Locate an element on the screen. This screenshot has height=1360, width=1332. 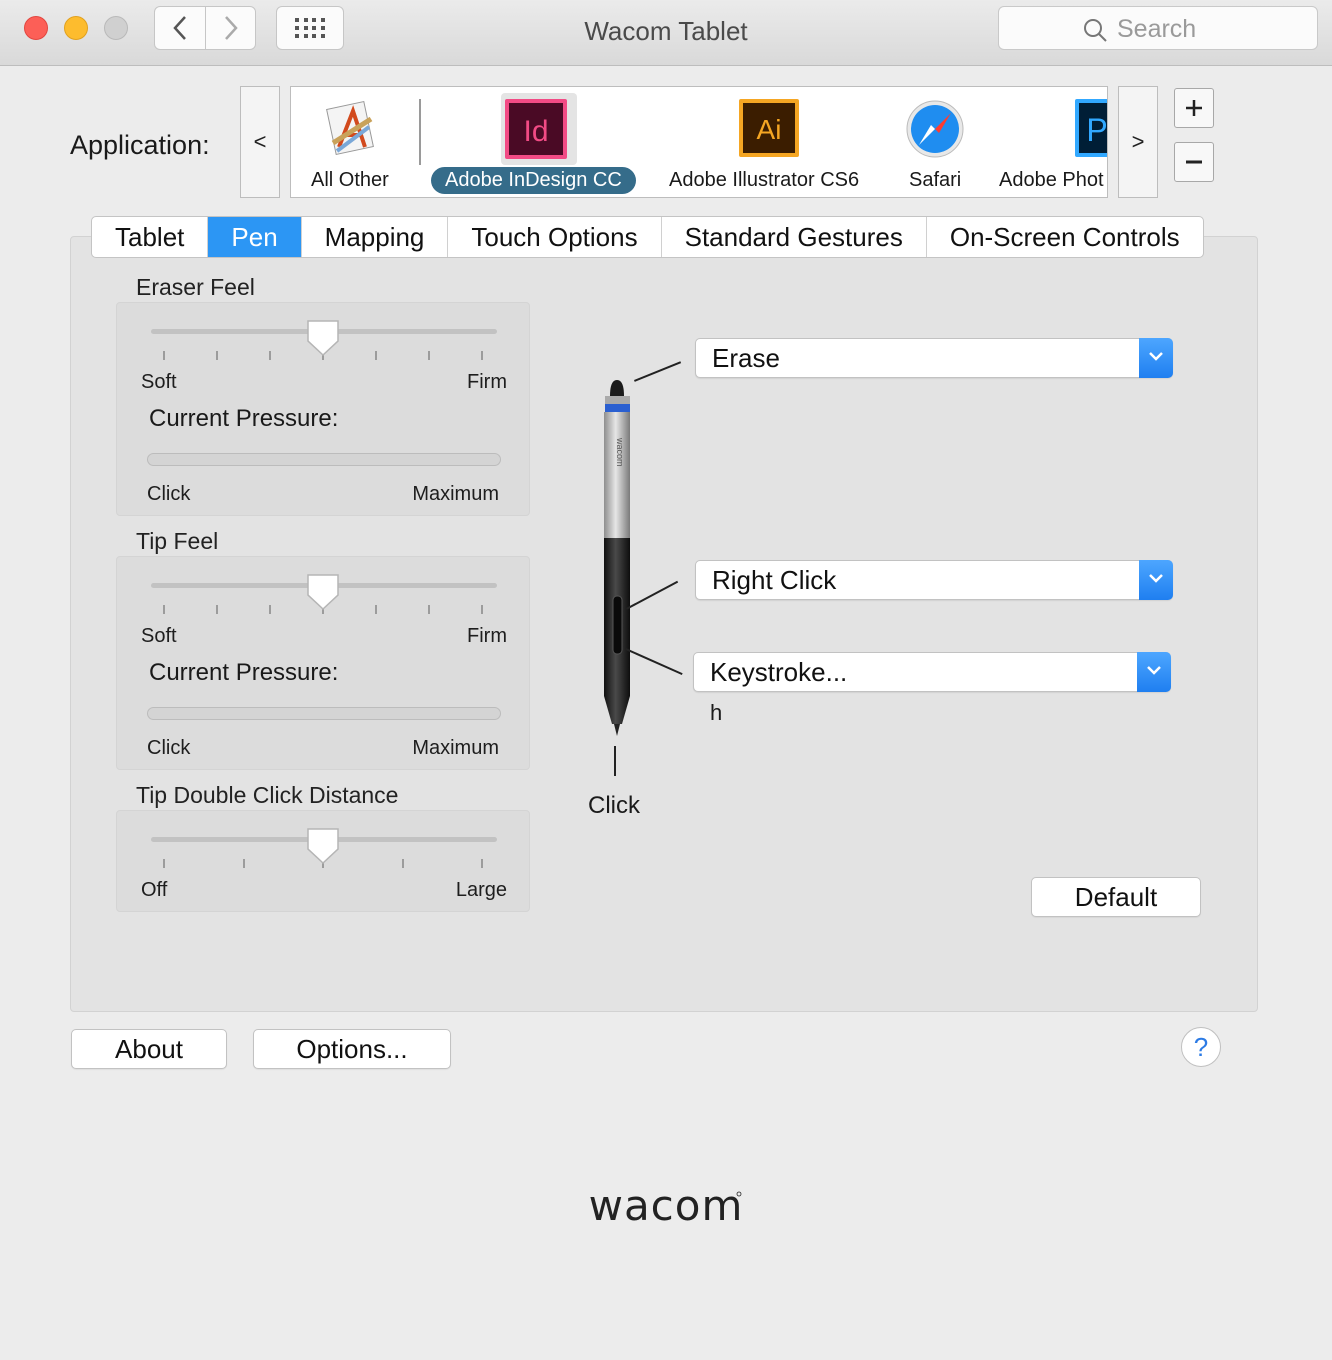
tab-touch-options: Touch Options is located at coordinates (555, 237).